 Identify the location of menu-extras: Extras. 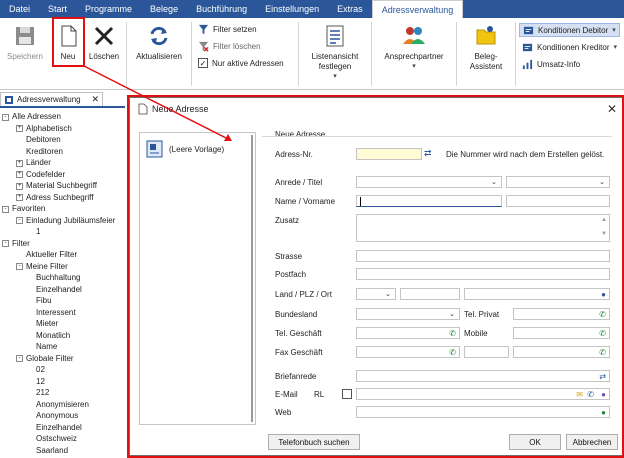
(350, 9).